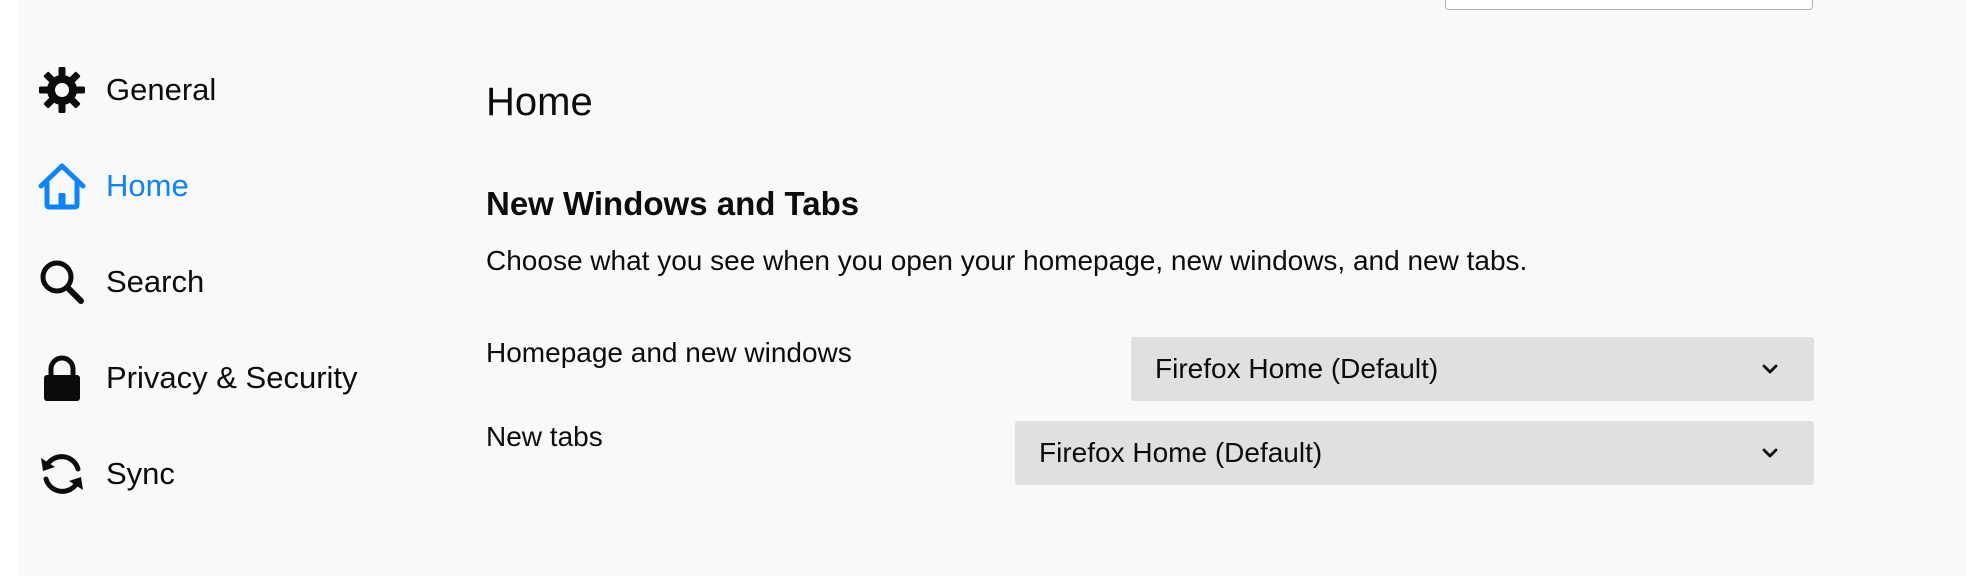 Image resolution: width=1966 pixels, height=576 pixels. I want to click on home-icon, so click(62, 186).